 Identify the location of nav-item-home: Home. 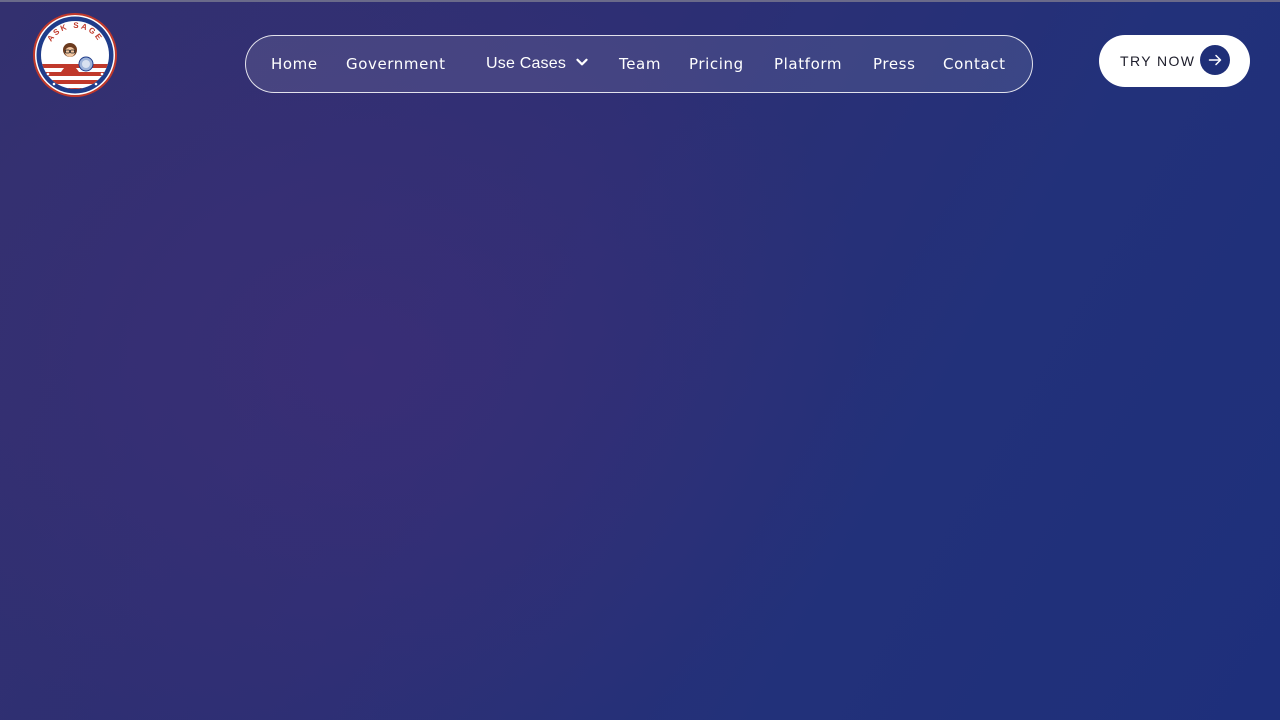
(294, 64).